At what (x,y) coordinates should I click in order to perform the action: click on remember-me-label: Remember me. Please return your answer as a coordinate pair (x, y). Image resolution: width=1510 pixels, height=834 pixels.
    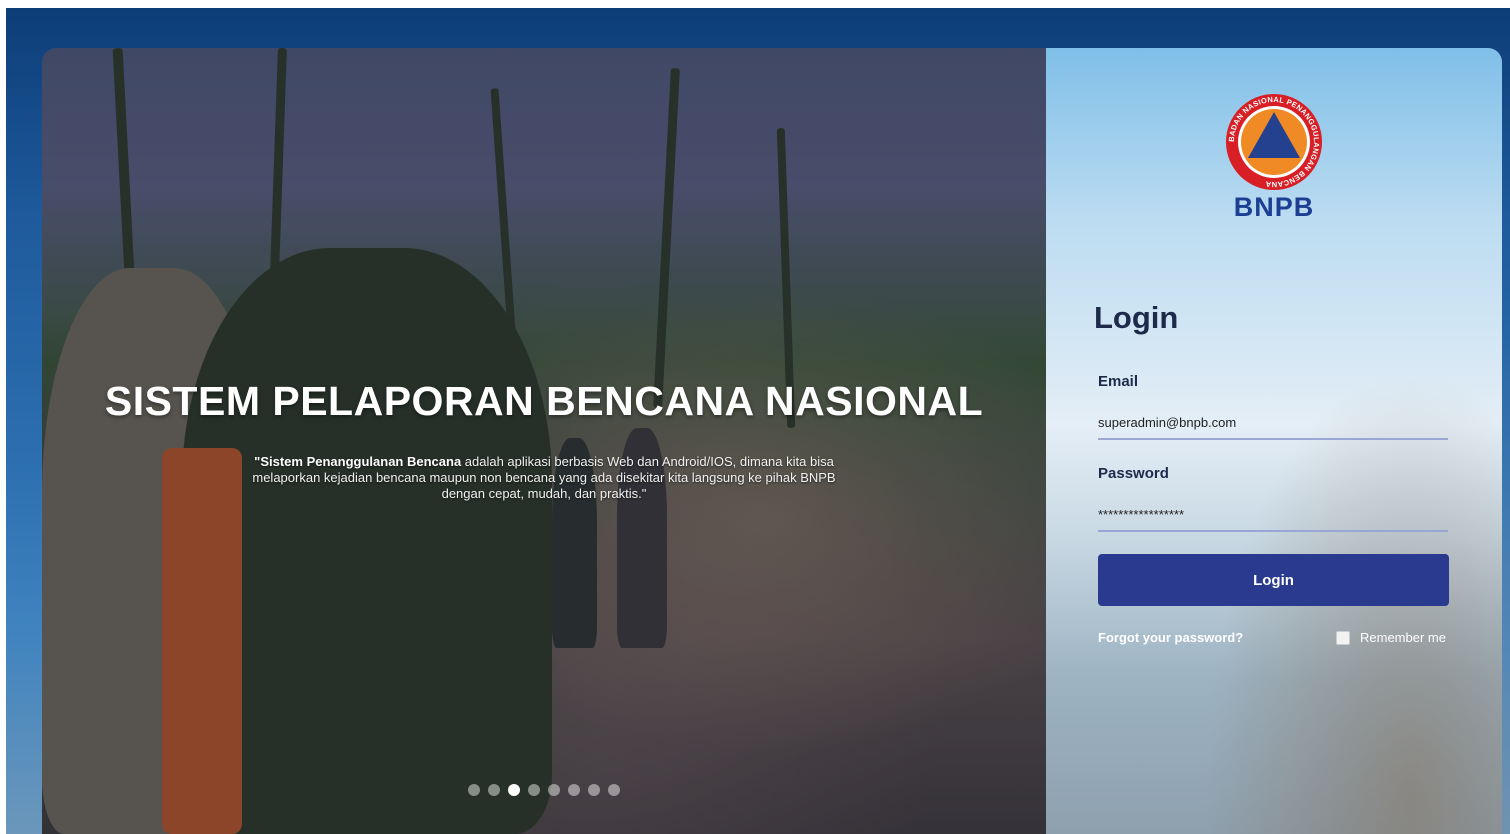
    Looking at the image, I should click on (1403, 637).